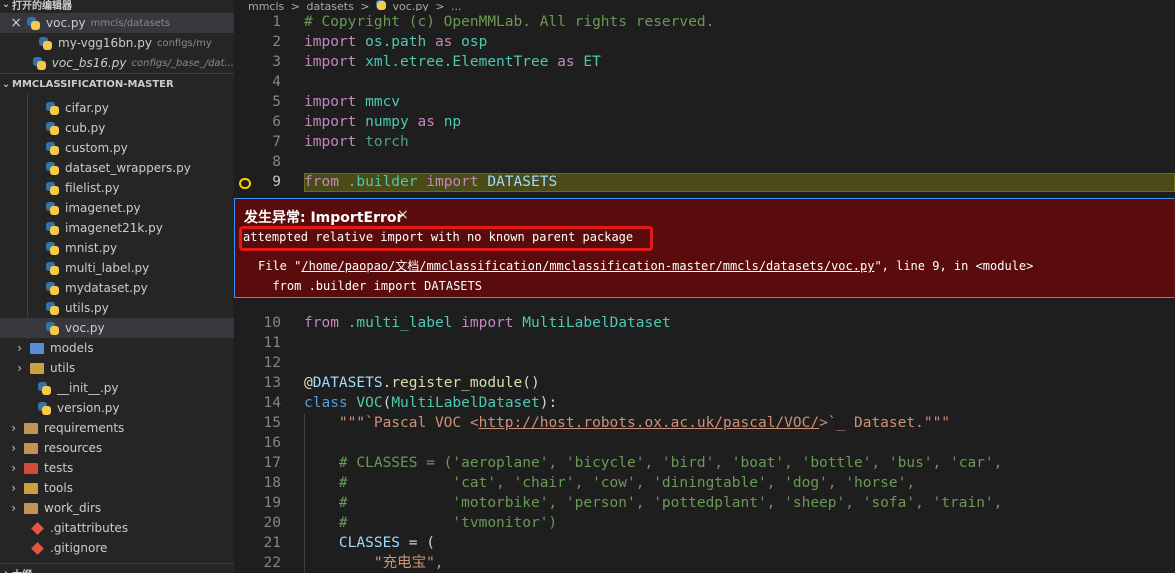  What do you see at coordinates (704, 162) in the screenshot?
I see `code-line: 8` at bounding box center [704, 162].